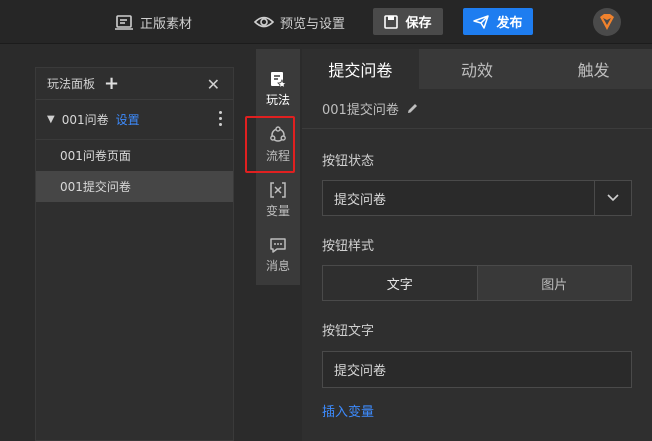  I want to click on button-text-value: 提交问卷, so click(360, 371).